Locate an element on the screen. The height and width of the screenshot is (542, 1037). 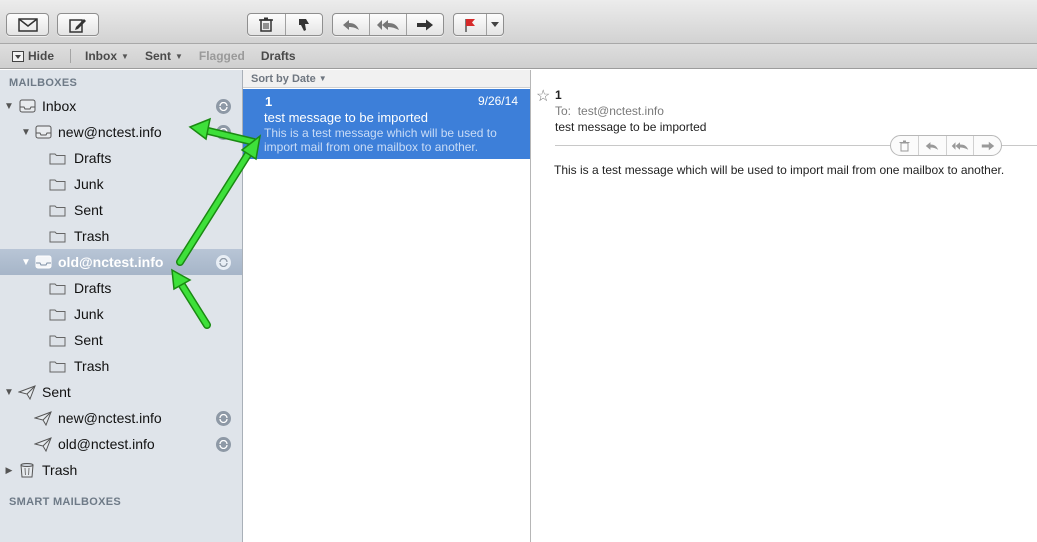
sidebar-item-inbox-new-trash: Trash is located at coordinates (121, 236).